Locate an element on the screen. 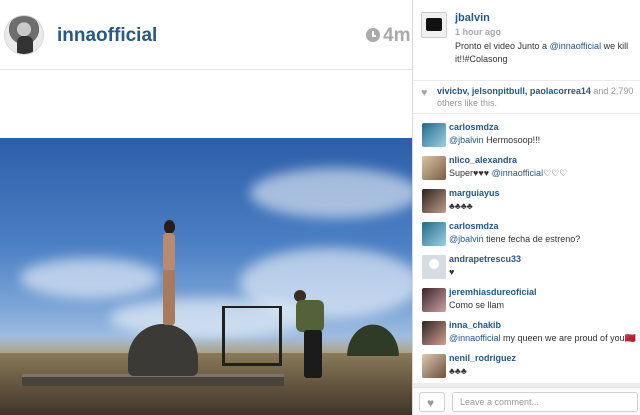  comment-text: Como se llam is located at coordinates (477, 305).